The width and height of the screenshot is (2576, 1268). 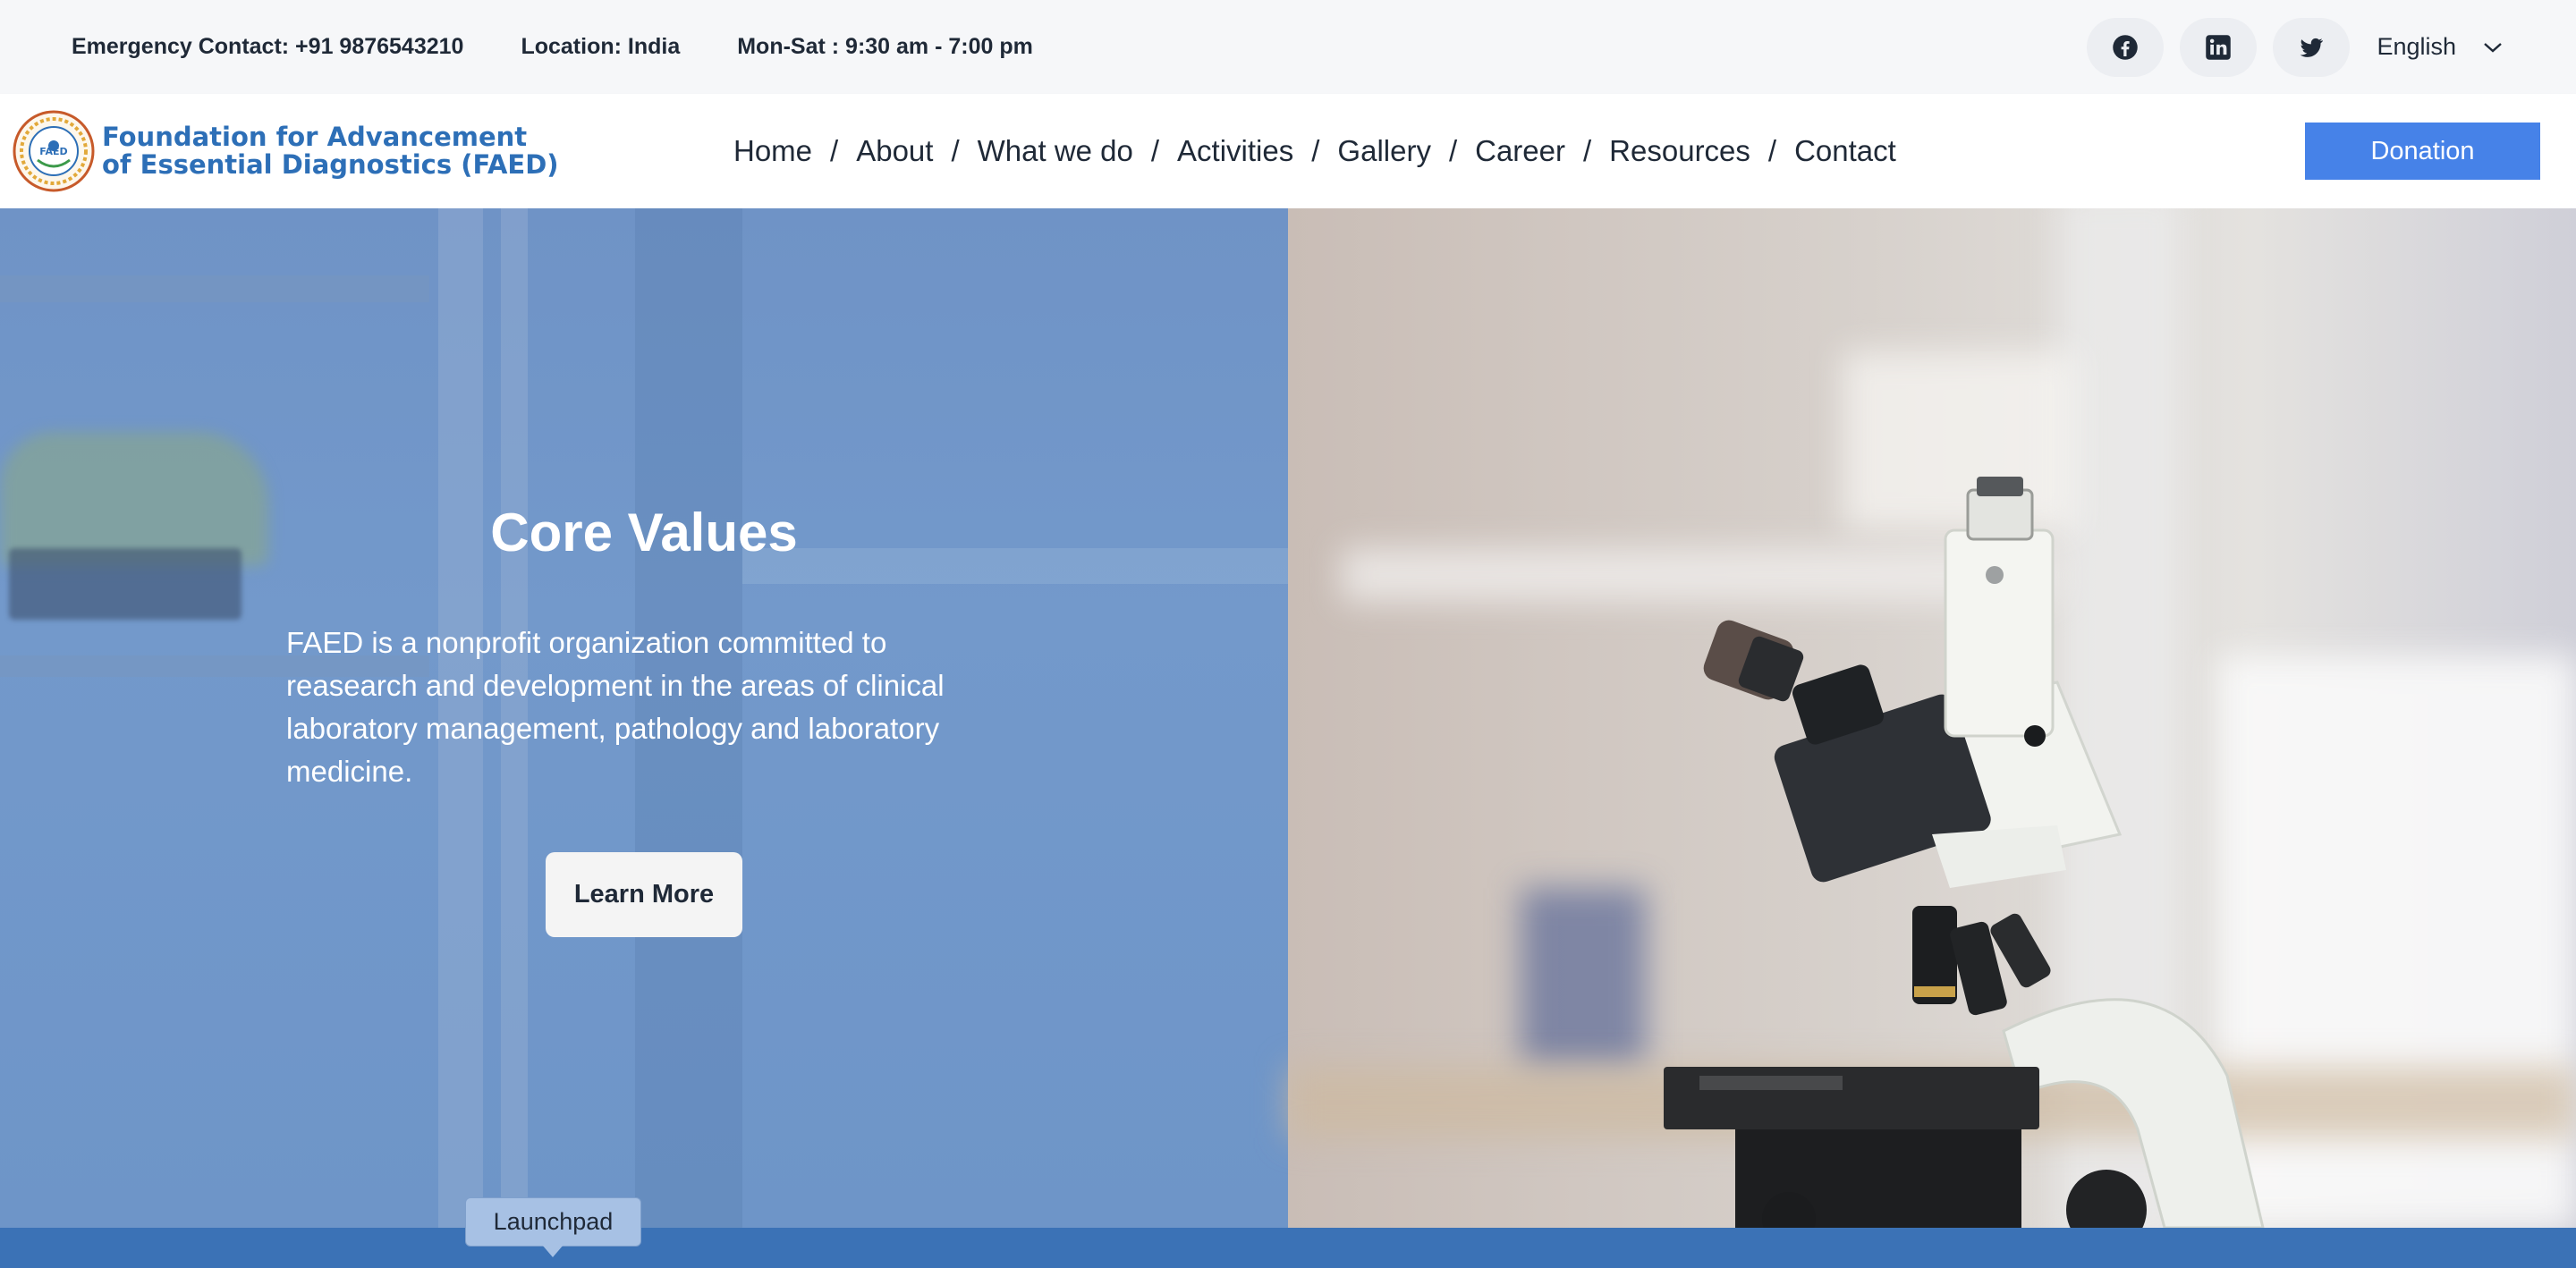 I want to click on faed-seal-icon: FAED, so click(x=54, y=151).